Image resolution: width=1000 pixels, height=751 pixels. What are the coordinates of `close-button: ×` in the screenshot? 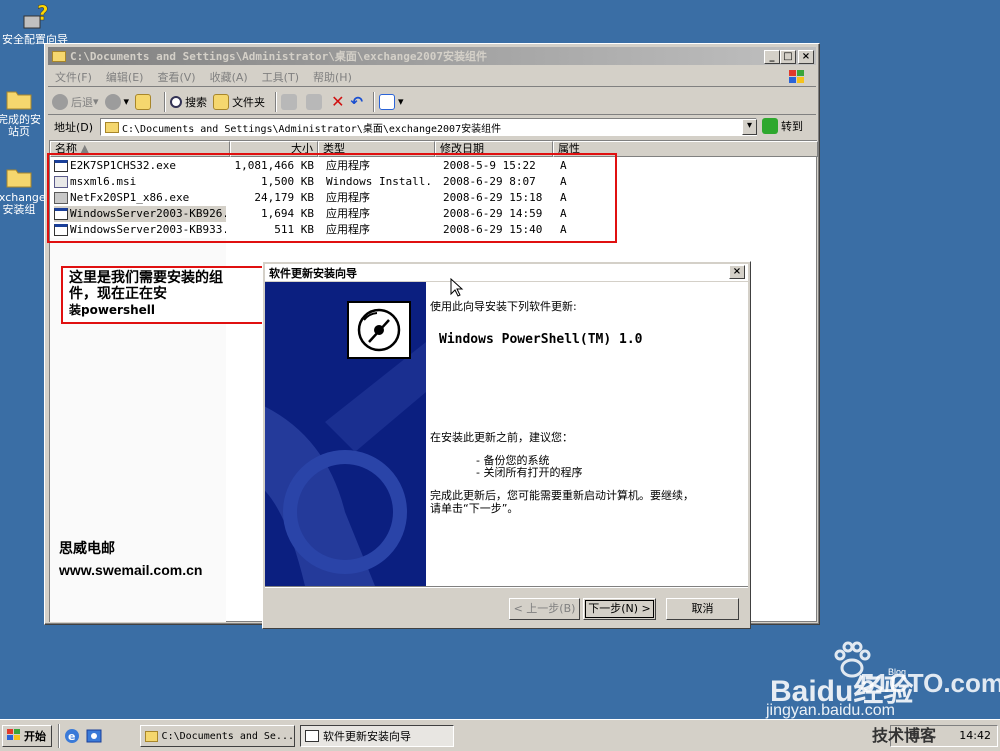 It's located at (806, 57).